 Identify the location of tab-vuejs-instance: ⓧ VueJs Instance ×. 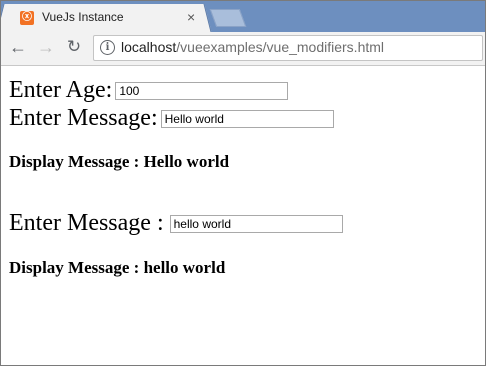
(104, 18).